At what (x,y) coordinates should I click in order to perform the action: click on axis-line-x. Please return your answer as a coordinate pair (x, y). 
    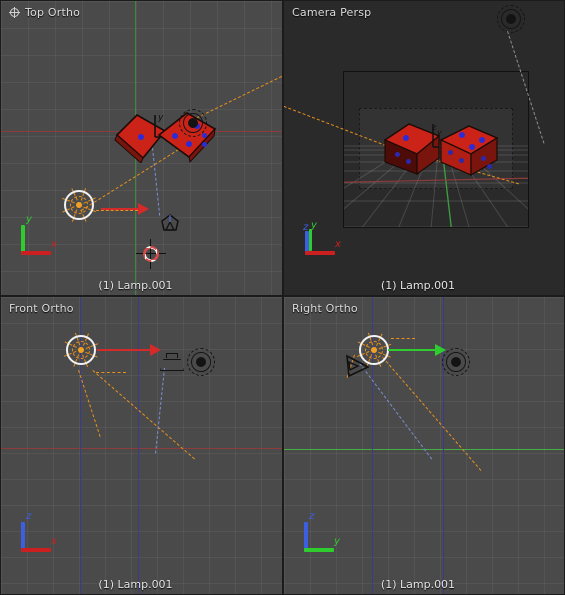
    Looking at the image, I should click on (141, 448).